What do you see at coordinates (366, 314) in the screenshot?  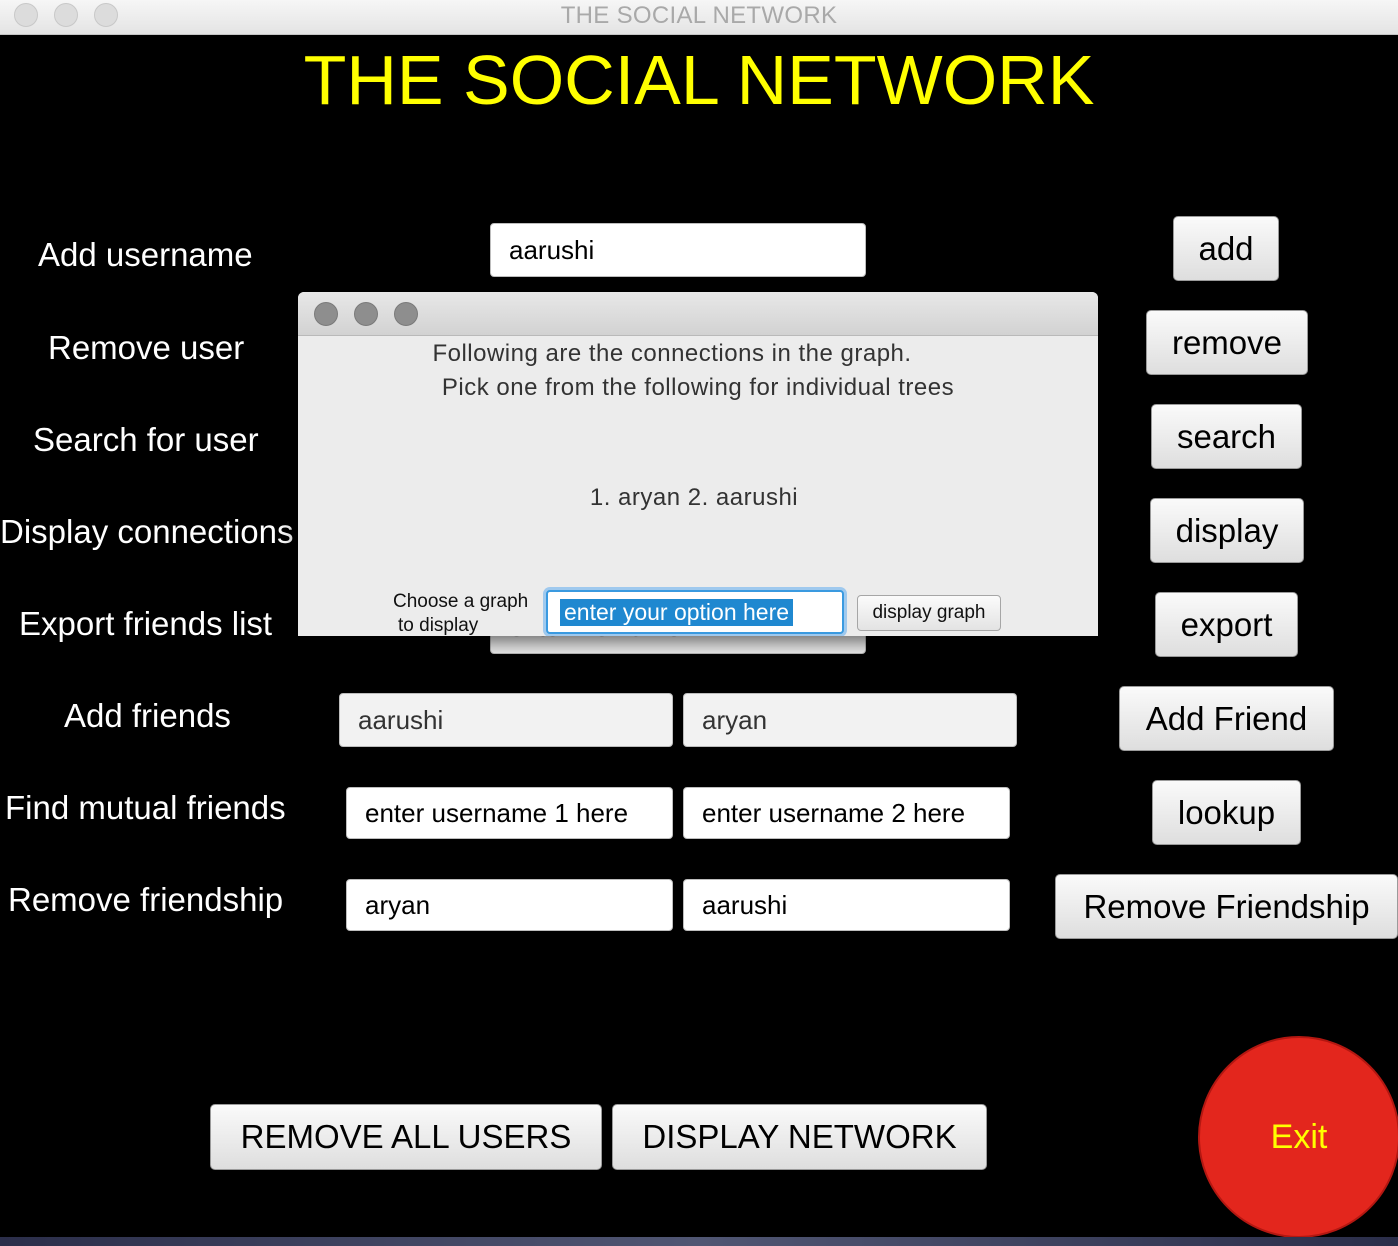 I see `dialog-minimize-icon` at bounding box center [366, 314].